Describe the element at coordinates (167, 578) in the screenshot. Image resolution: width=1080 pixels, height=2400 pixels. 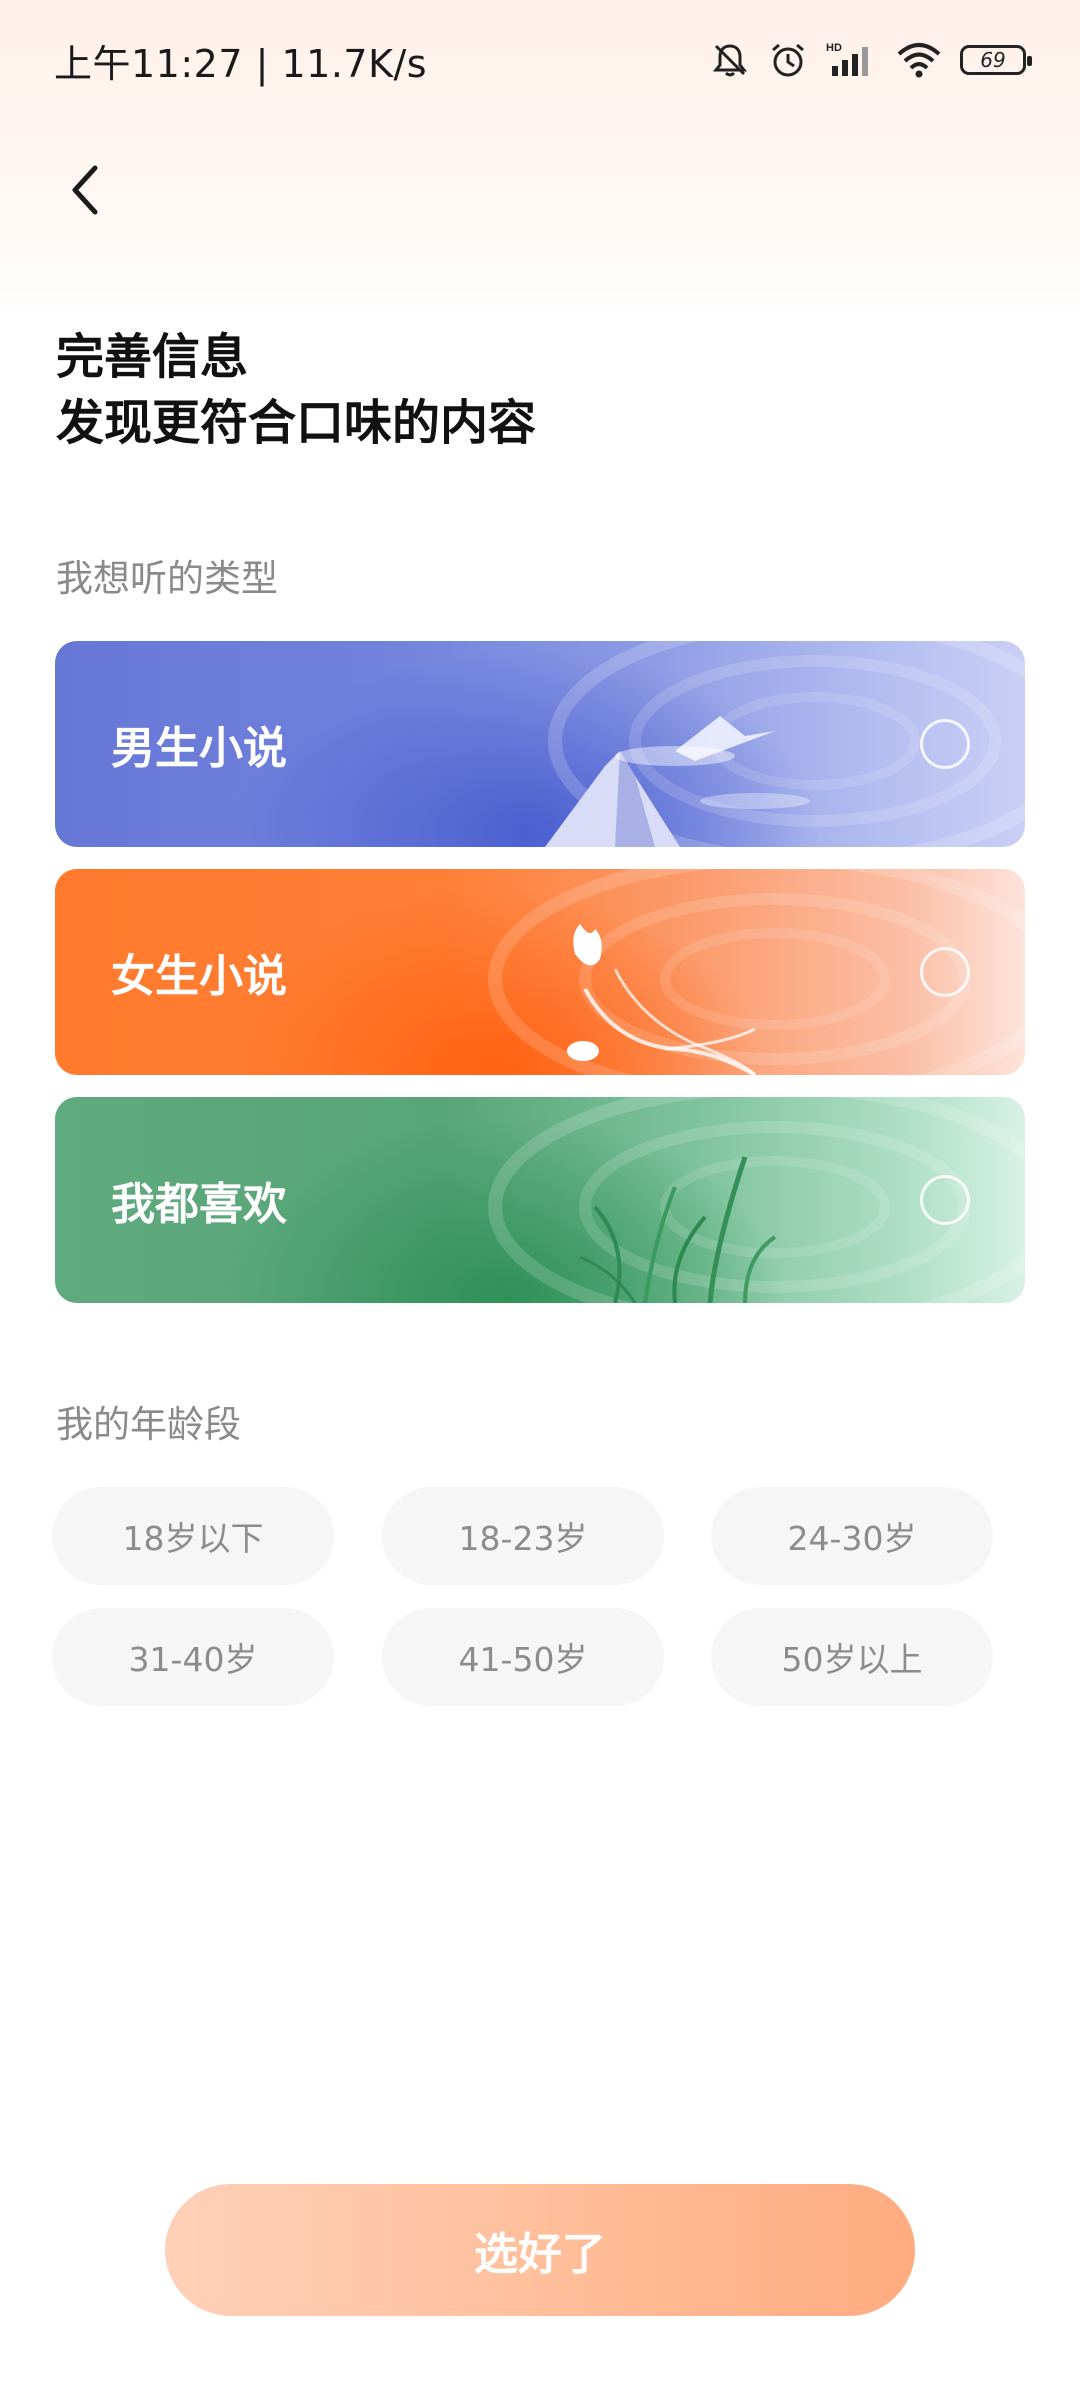
I see `genre-section-label: 我想听的类型` at that location.